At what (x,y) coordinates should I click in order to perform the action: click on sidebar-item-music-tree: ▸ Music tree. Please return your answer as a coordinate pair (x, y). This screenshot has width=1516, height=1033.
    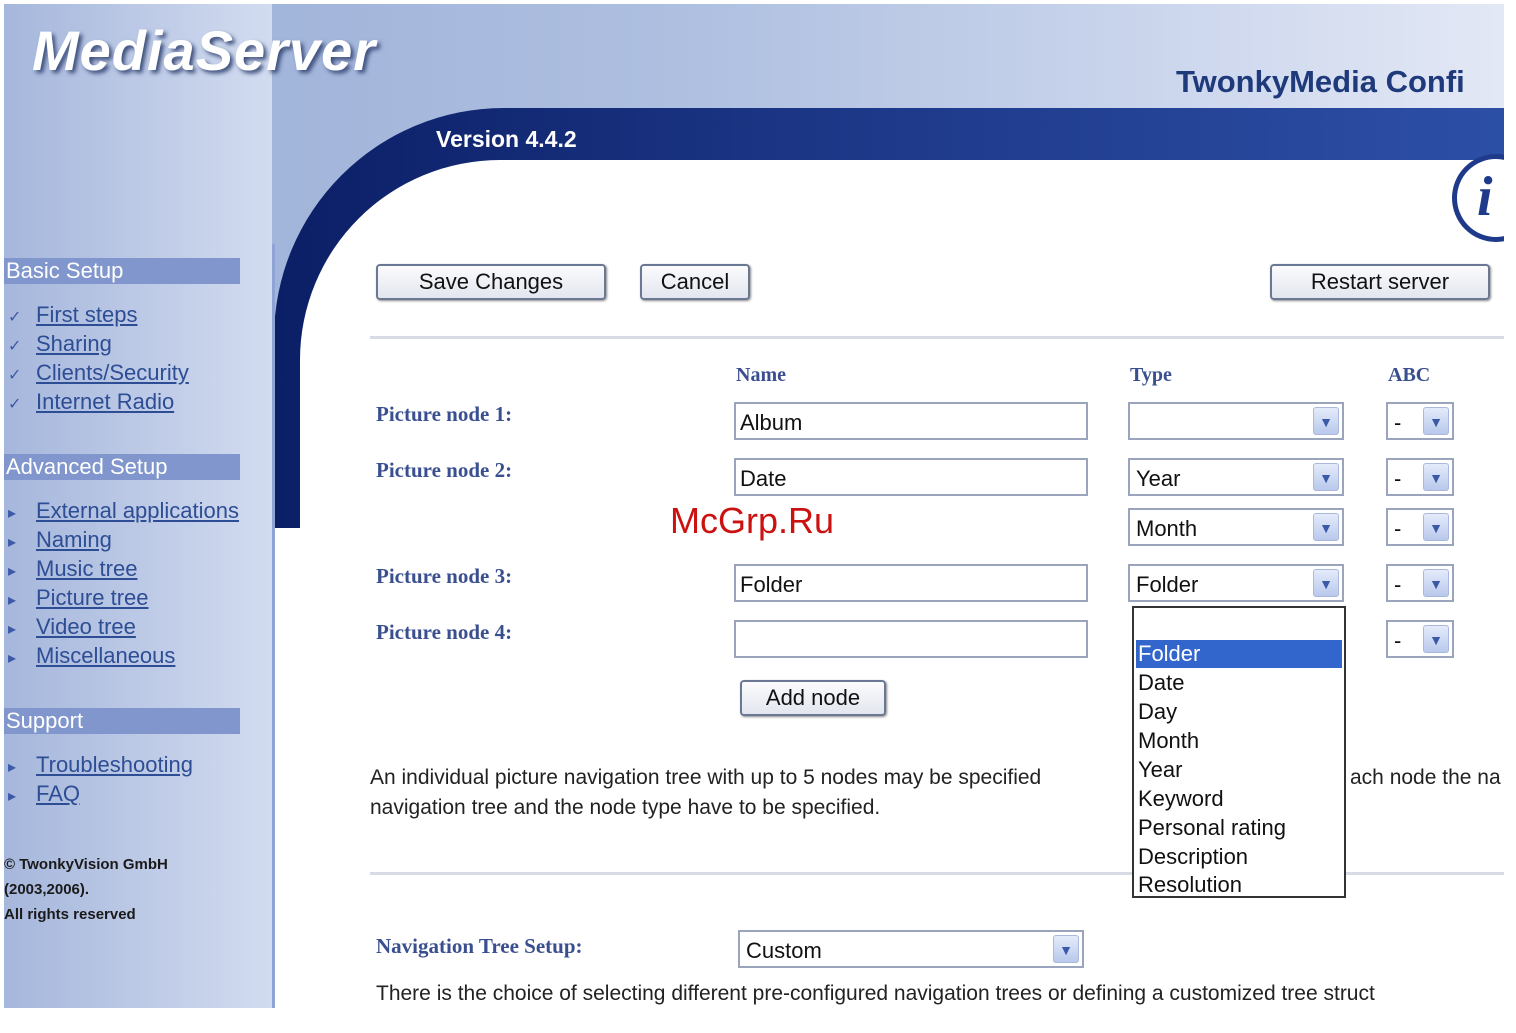
    Looking at the image, I should click on (72, 570).